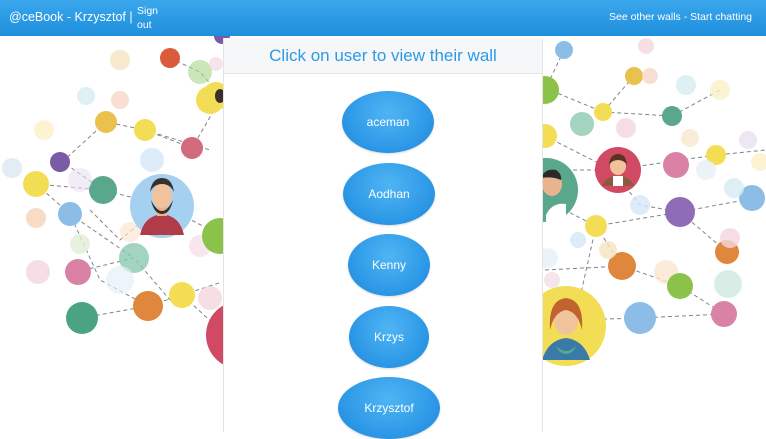  I want to click on user-button-krzys: Krzys, so click(389, 337).